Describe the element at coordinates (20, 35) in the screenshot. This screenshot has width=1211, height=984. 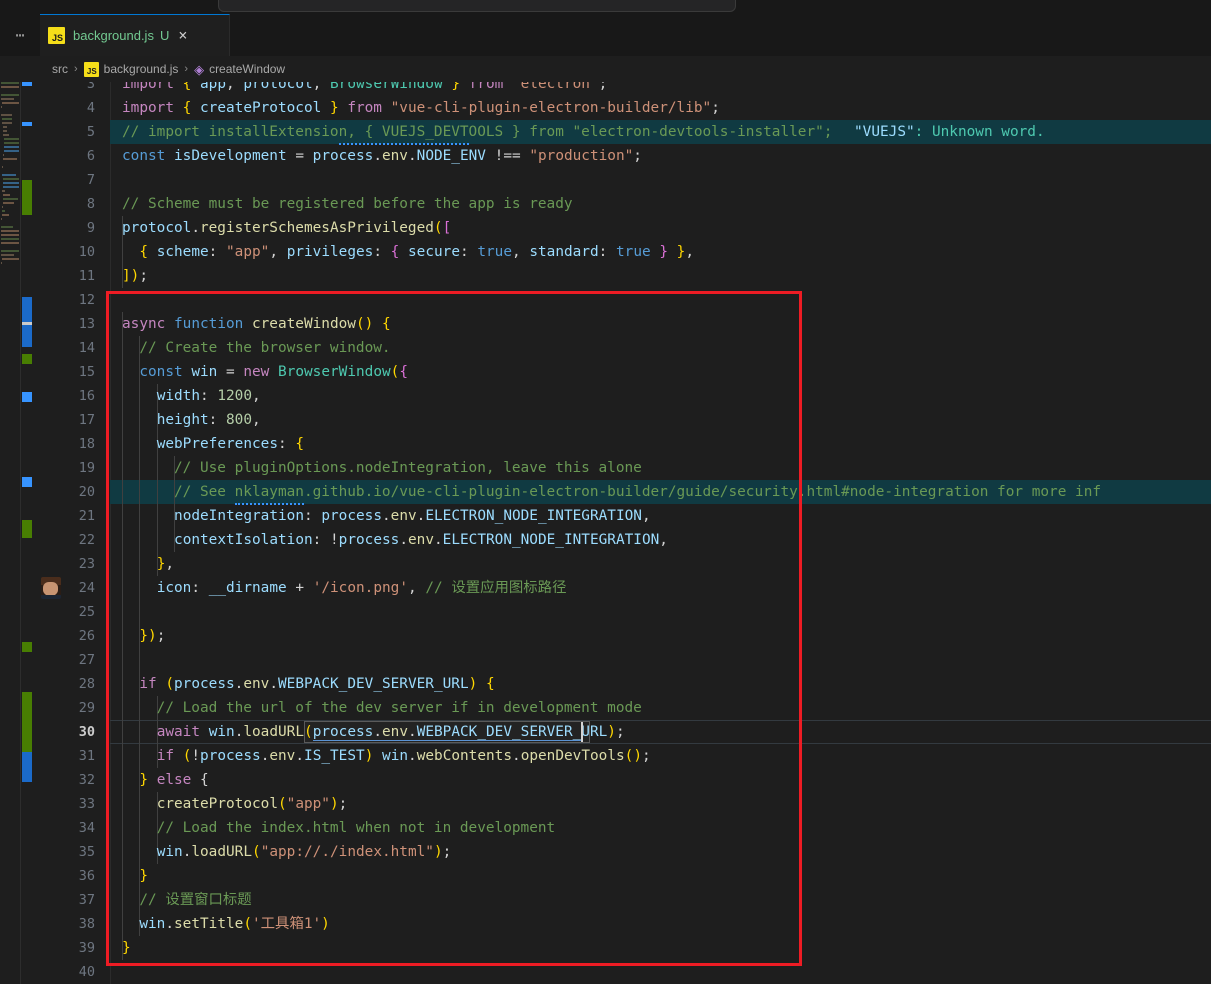
I see `tab-overflow-dots-icon: ⋯` at that location.